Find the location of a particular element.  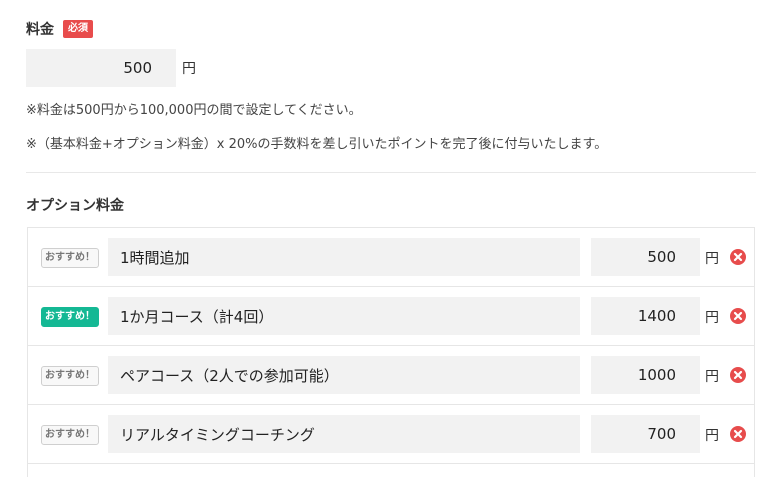

fee-label: 料金 is located at coordinates (40, 30).